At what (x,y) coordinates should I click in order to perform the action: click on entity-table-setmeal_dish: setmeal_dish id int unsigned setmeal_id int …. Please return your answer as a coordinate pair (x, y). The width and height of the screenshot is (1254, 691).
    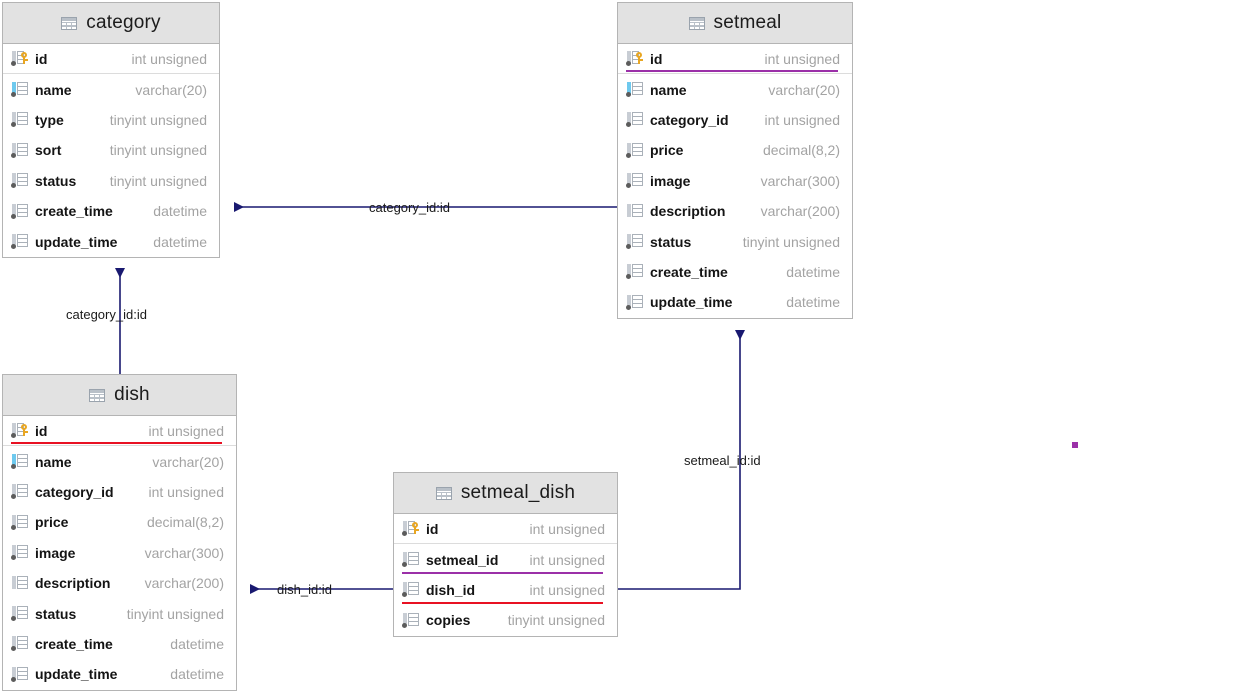
    Looking at the image, I should click on (505, 554).